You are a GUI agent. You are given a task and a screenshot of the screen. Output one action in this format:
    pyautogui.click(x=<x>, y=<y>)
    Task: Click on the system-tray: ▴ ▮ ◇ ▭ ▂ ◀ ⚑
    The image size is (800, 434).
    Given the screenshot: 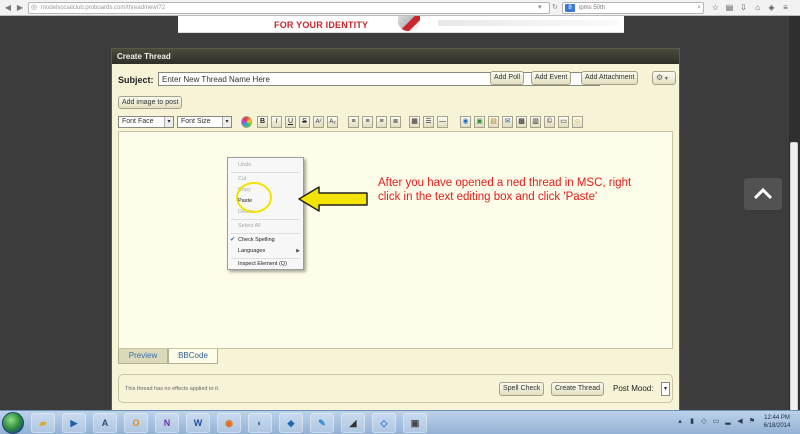 What is the action you would take?
    pyautogui.click(x=715, y=423)
    